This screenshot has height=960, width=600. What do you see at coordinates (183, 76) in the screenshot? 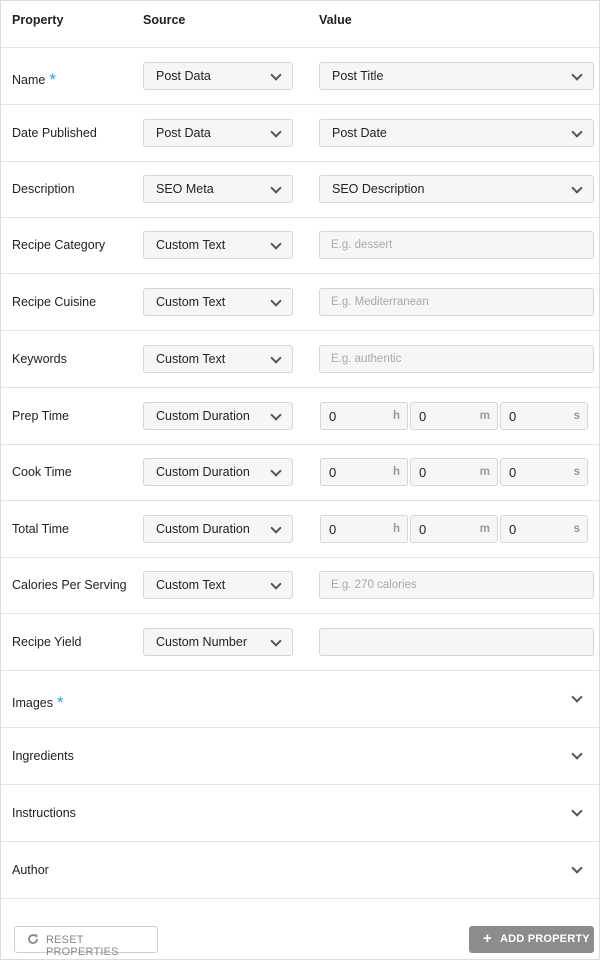
I see `source-select-value: Post Data` at bounding box center [183, 76].